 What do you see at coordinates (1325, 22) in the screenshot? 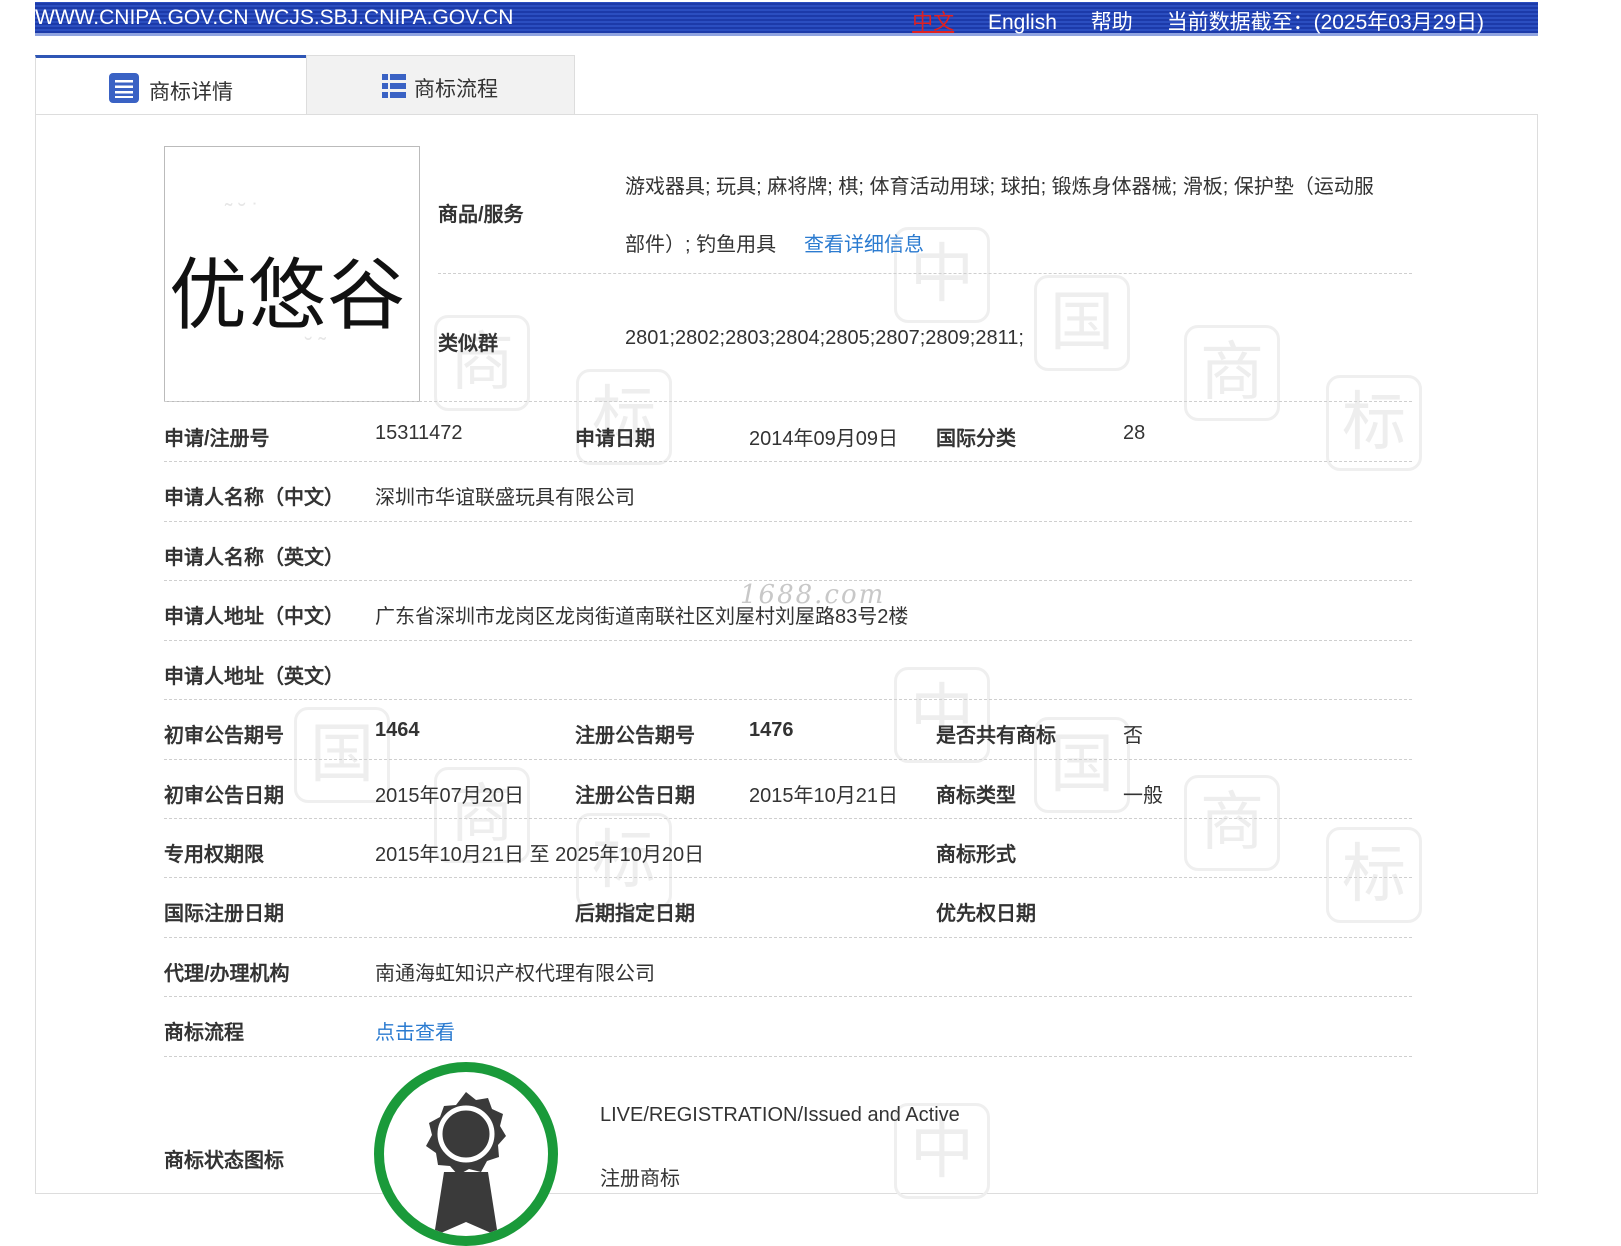
I see `data-as-of: 当前数据截至：(2025年03月29日)` at bounding box center [1325, 22].